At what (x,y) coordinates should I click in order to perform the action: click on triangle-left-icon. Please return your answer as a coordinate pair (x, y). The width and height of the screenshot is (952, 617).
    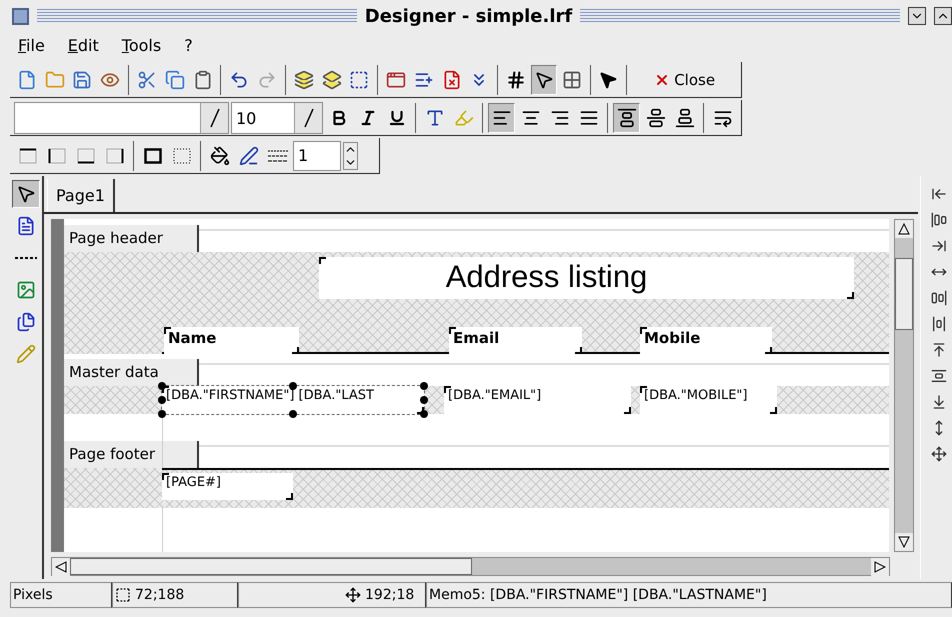
    Looking at the image, I should click on (61, 567).